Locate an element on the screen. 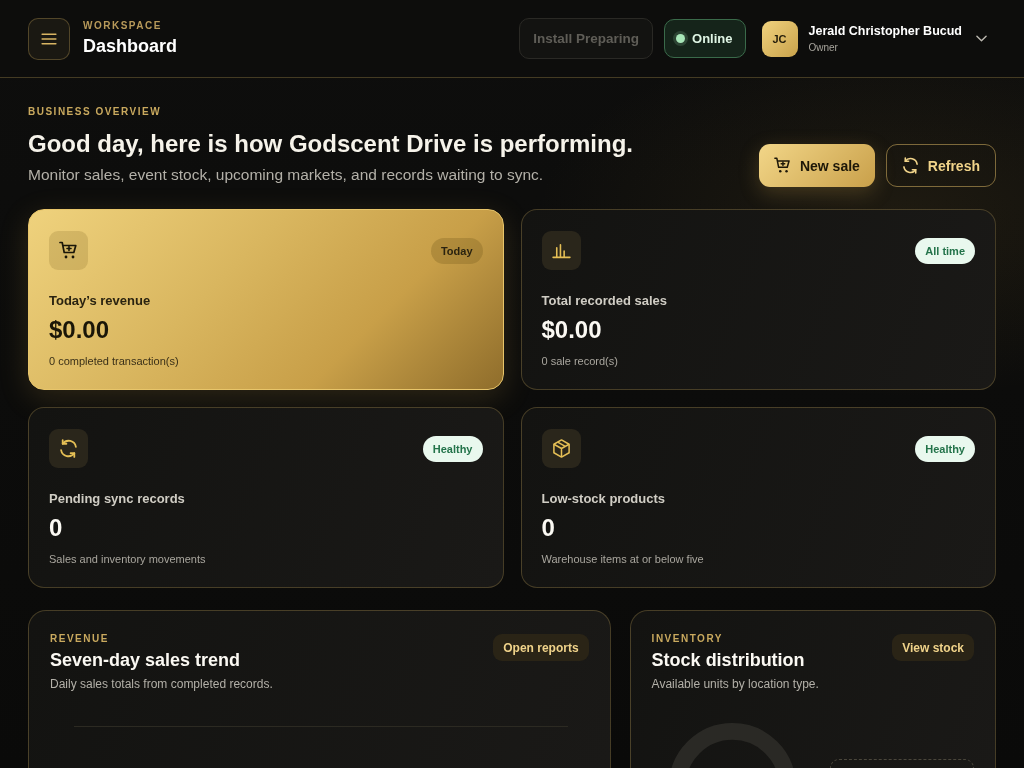  chevron-down-icon is located at coordinates (981, 38).